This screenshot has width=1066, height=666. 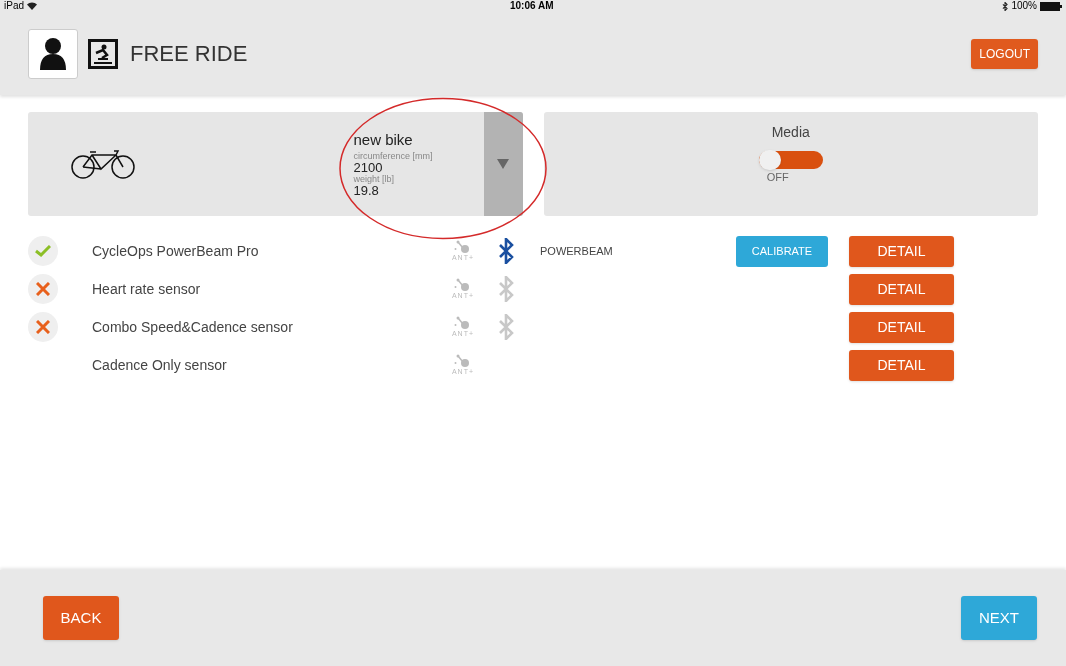 I want to click on trainer-rider-icon, so click(x=103, y=53).